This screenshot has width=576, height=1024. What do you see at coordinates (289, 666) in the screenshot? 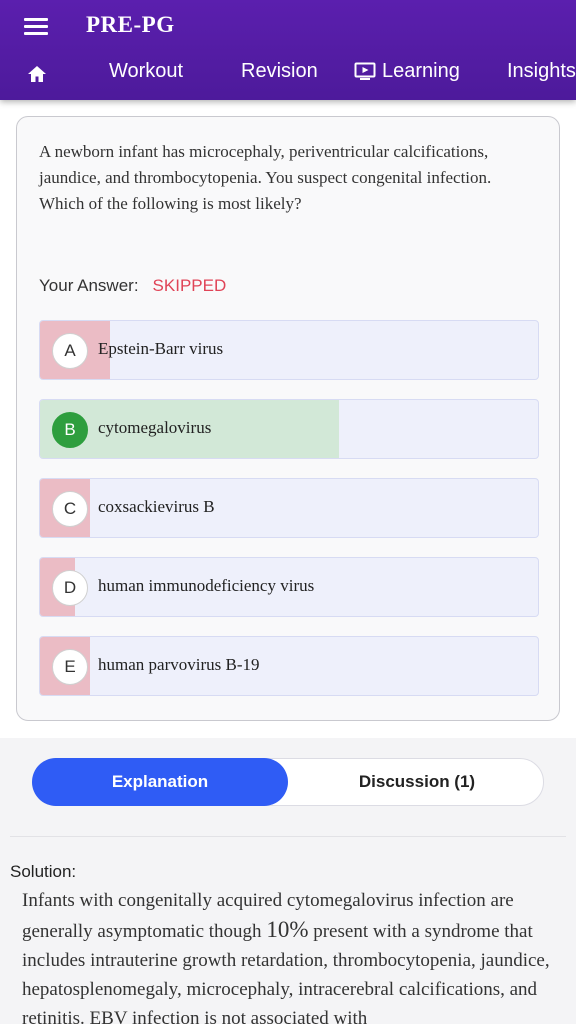
I see `option-e: E human parvovirus B-19` at bounding box center [289, 666].